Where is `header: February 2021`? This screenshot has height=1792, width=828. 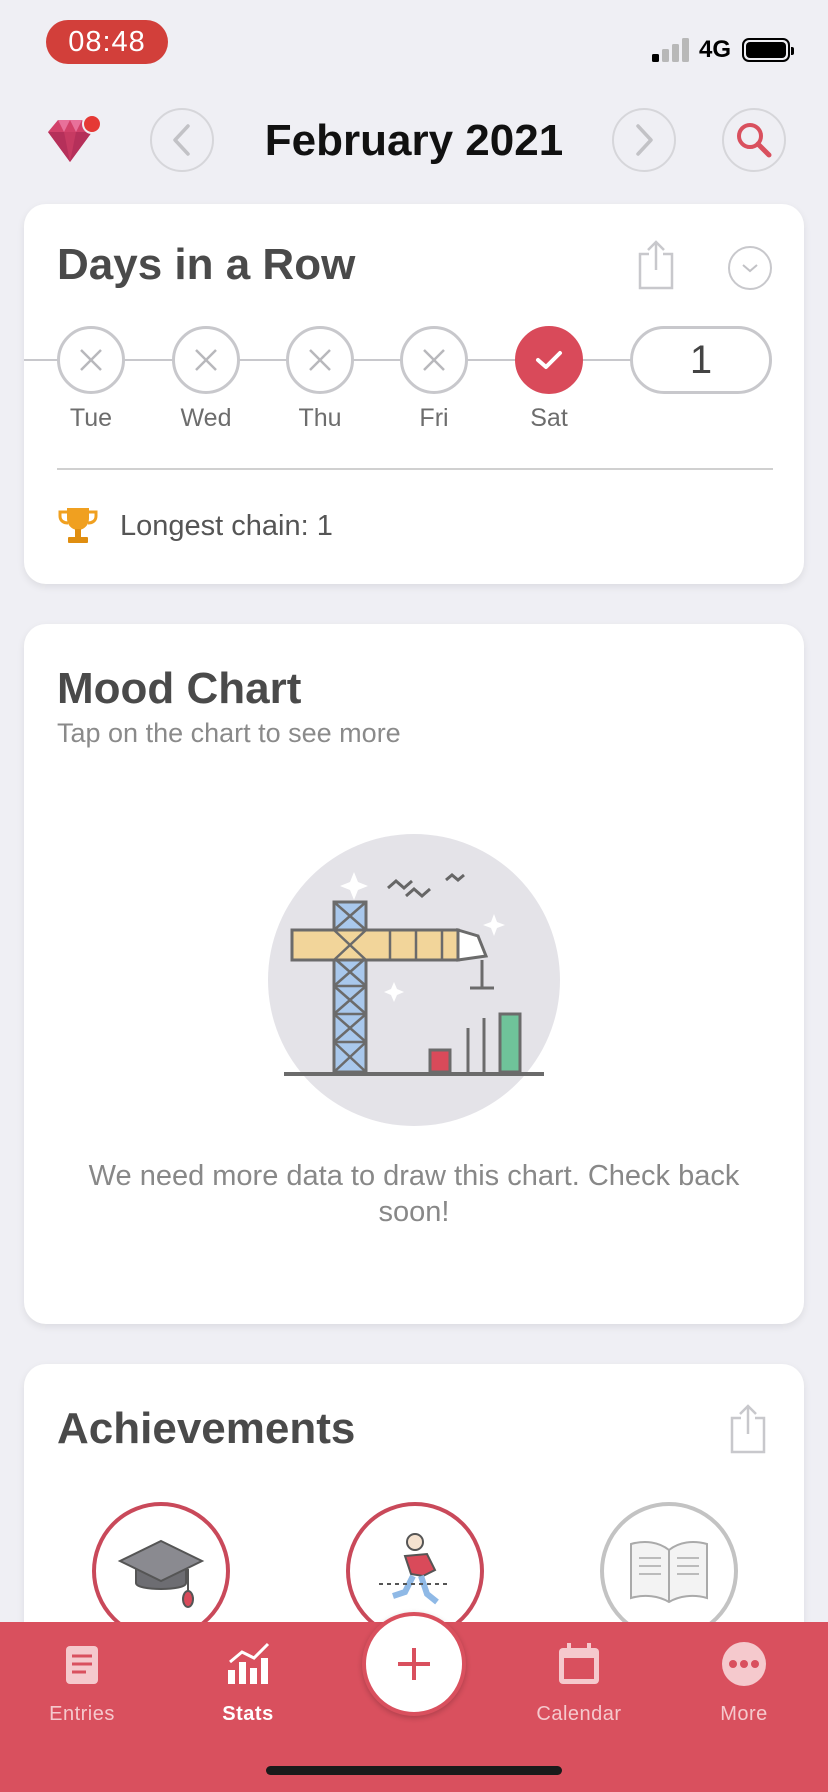 header: February 2021 is located at coordinates (414, 141).